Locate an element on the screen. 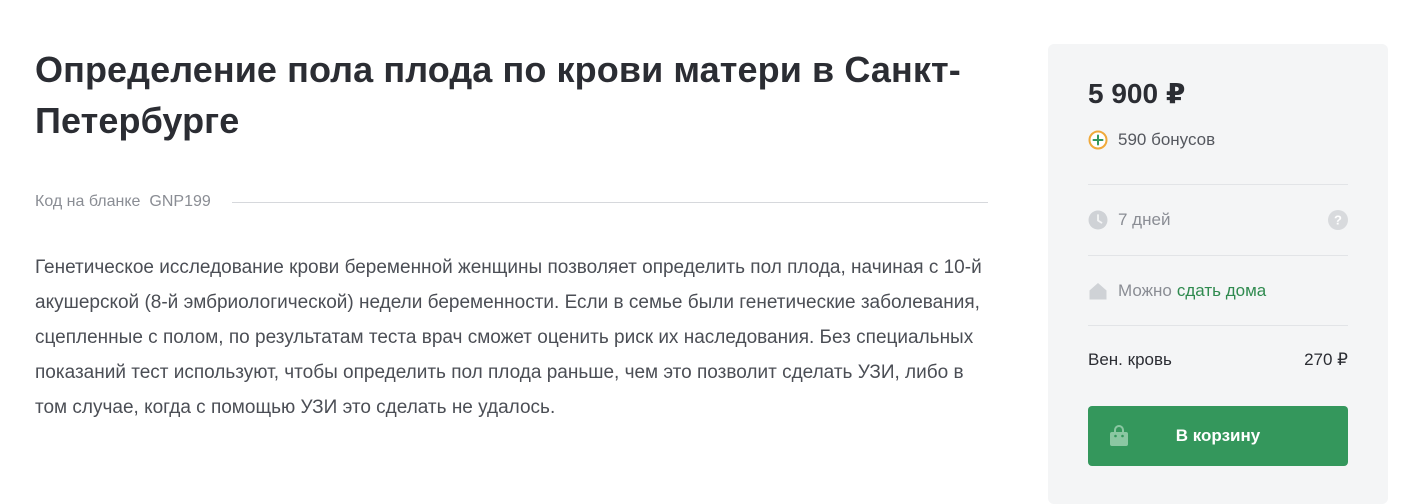 The width and height of the screenshot is (1404, 504). question-icon: ? is located at coordinates (1338, 220).